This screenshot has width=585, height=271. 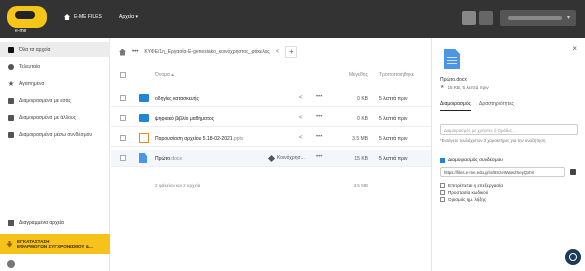 What do you see at coordinates (11, 264) in the screenshot?
I see `settings-gear-icon` at bounding box center [11, 264].